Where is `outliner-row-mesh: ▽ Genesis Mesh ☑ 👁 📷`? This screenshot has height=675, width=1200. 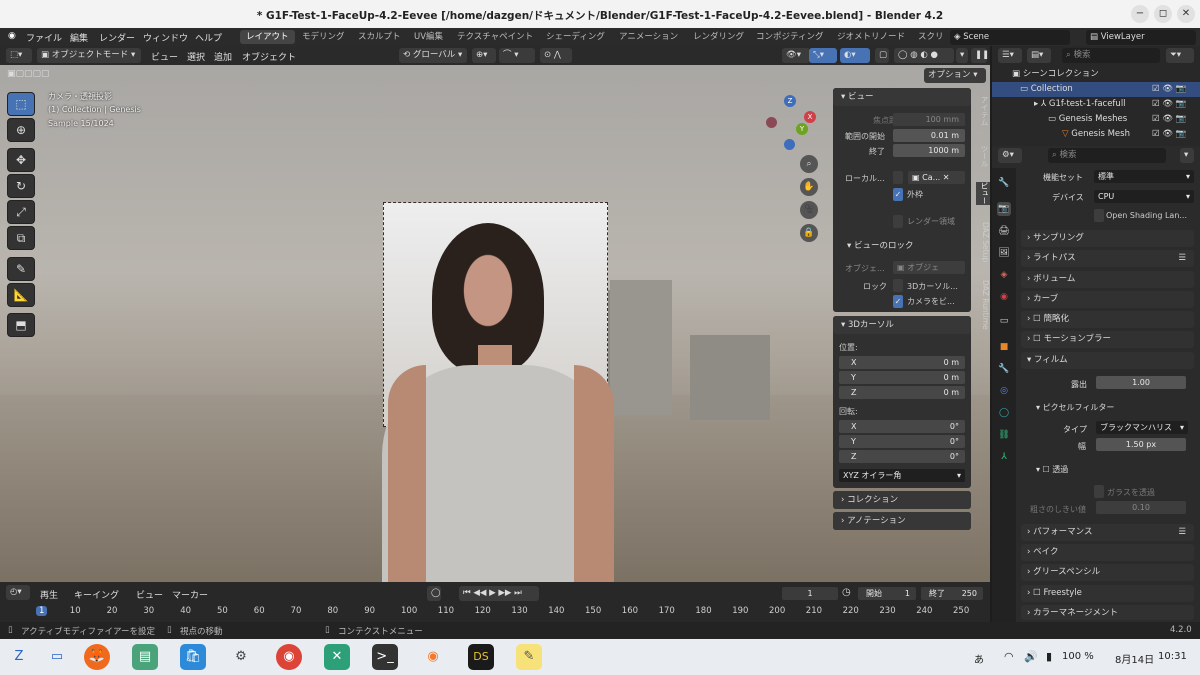
outliner-row-mesh: ▽ Genesis Mesh ☑ 👁 📷 is located at coordinates (1096, 134).